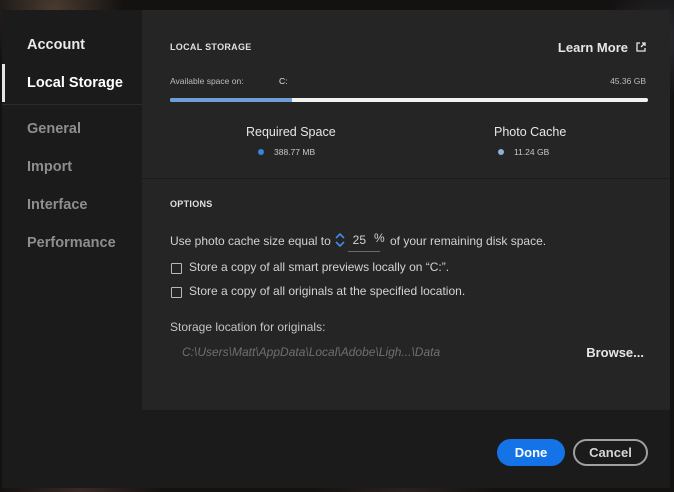  I want to click on sidebar-item-general: General, so click(72, 129).